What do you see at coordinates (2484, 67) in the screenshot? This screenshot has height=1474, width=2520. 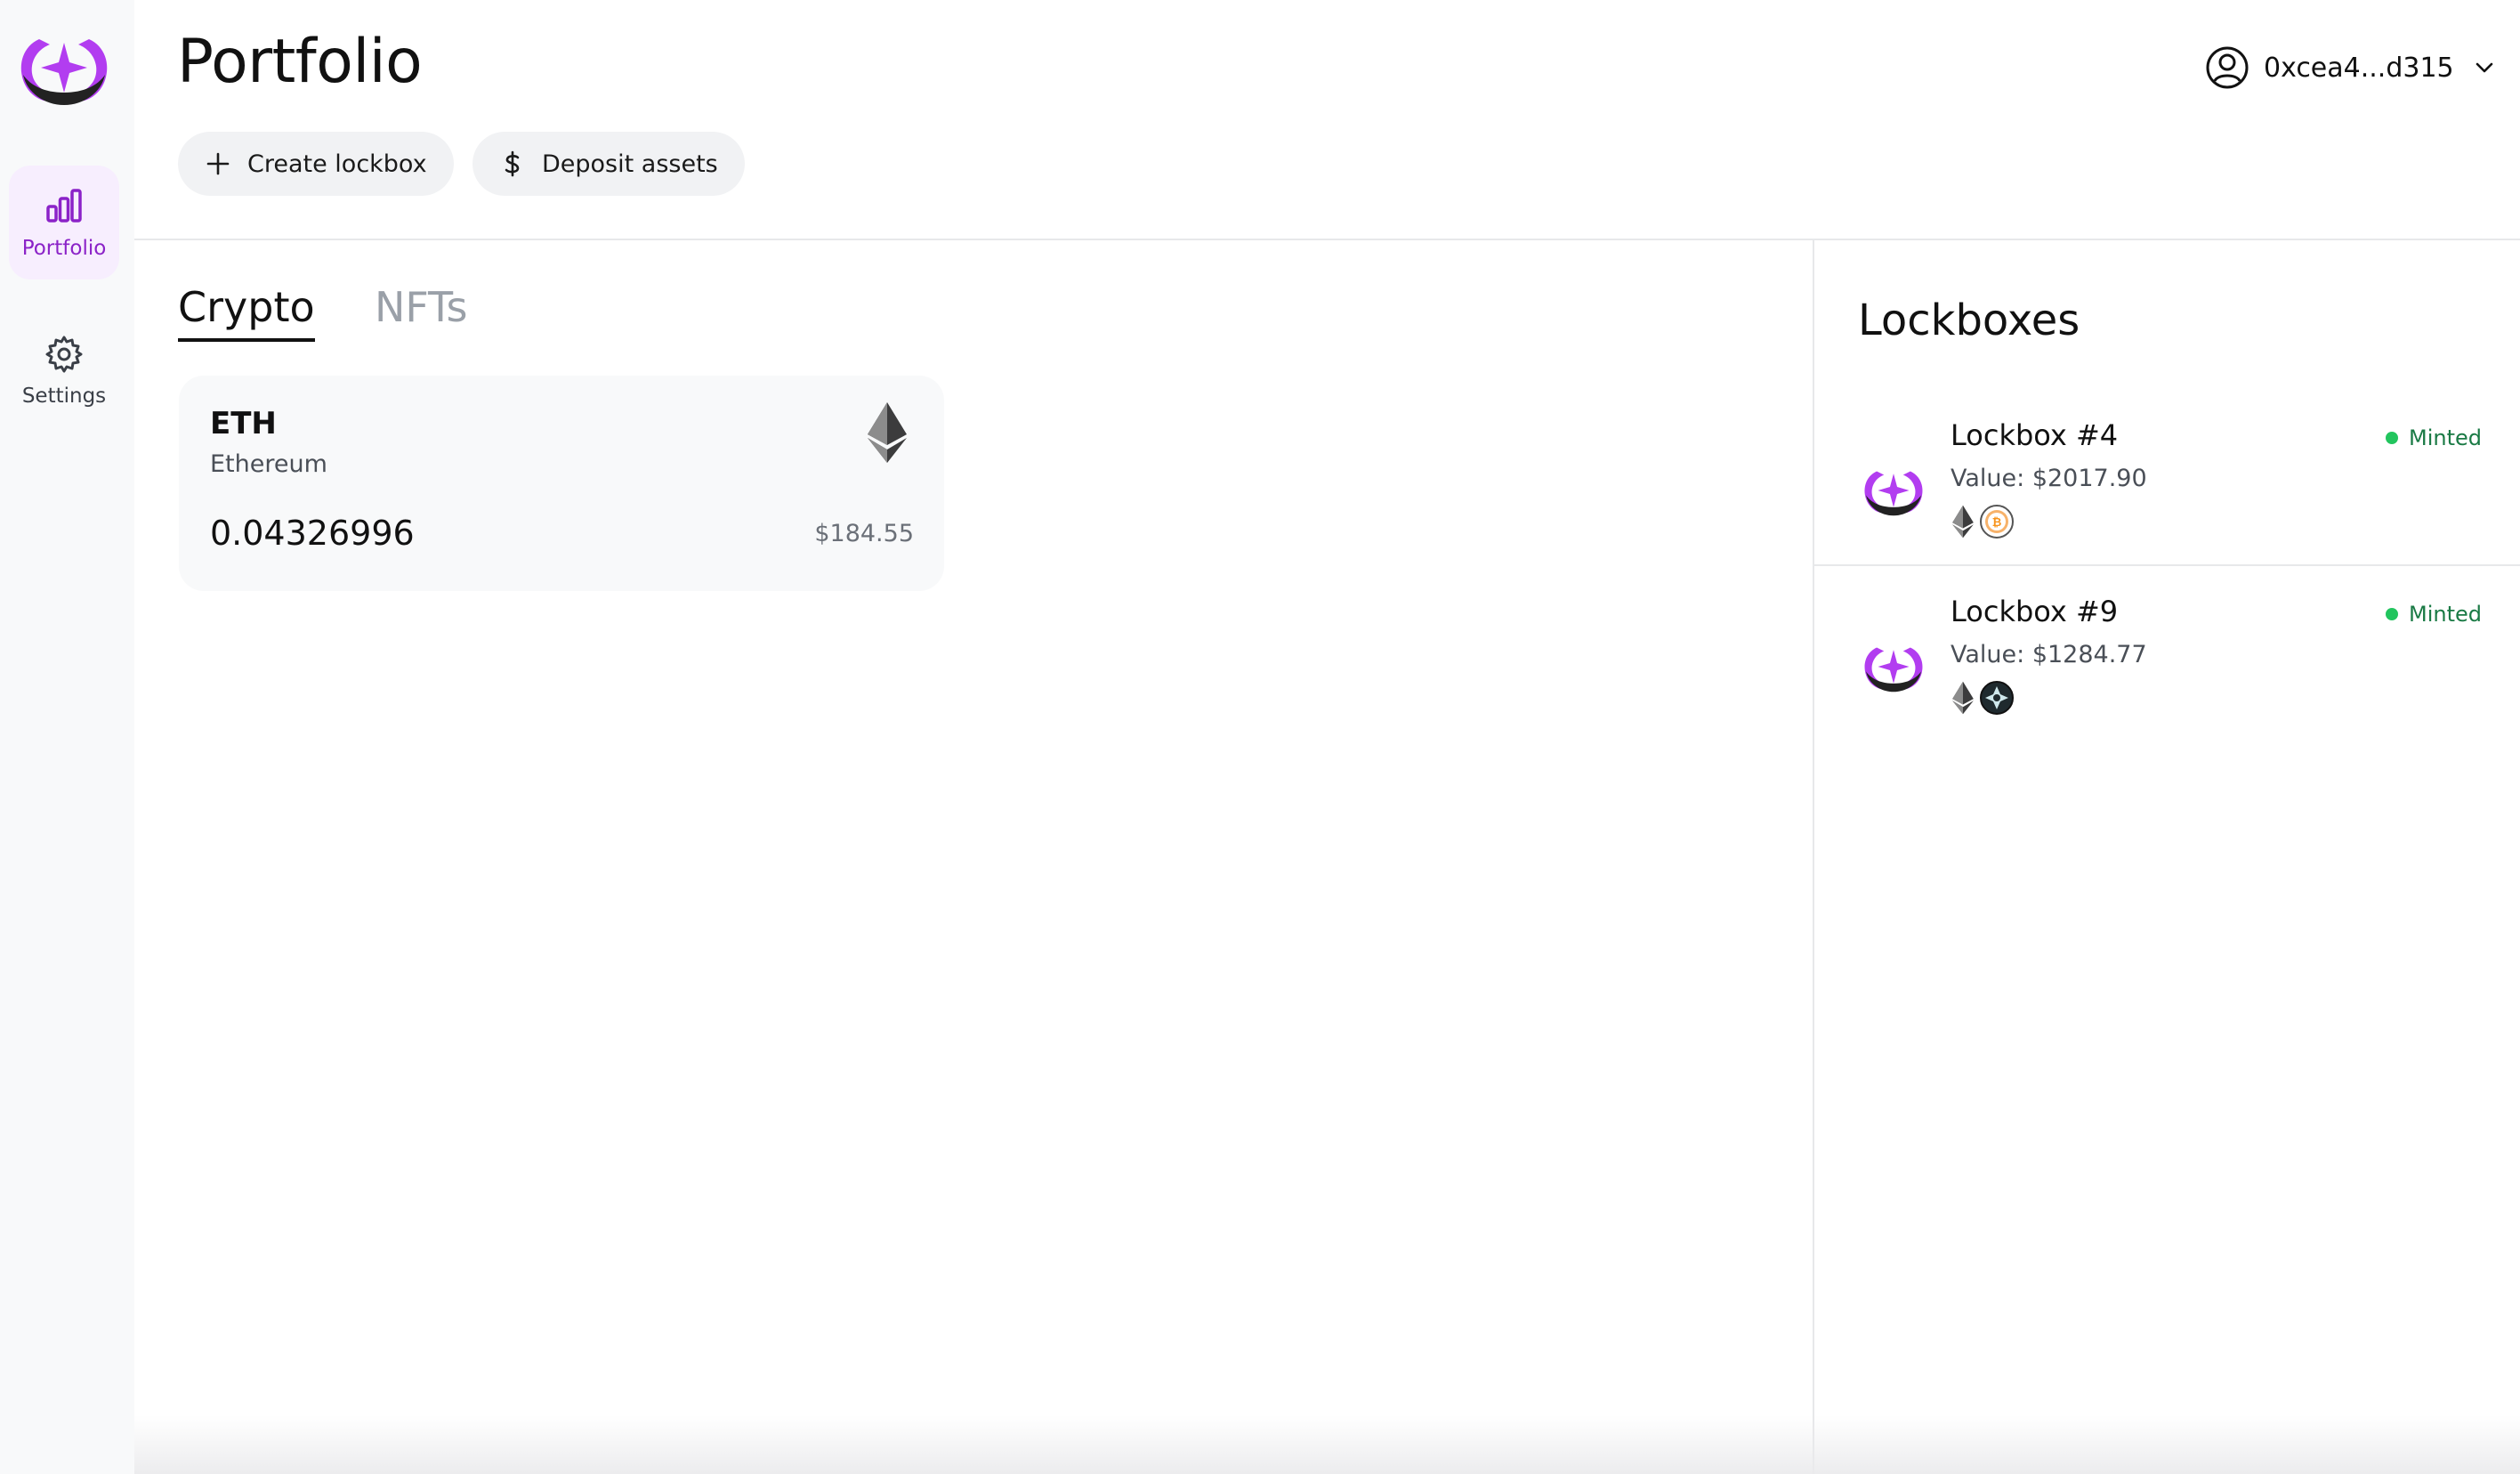 I see `chevron-down-icon` at bounding box center [2484, 67].